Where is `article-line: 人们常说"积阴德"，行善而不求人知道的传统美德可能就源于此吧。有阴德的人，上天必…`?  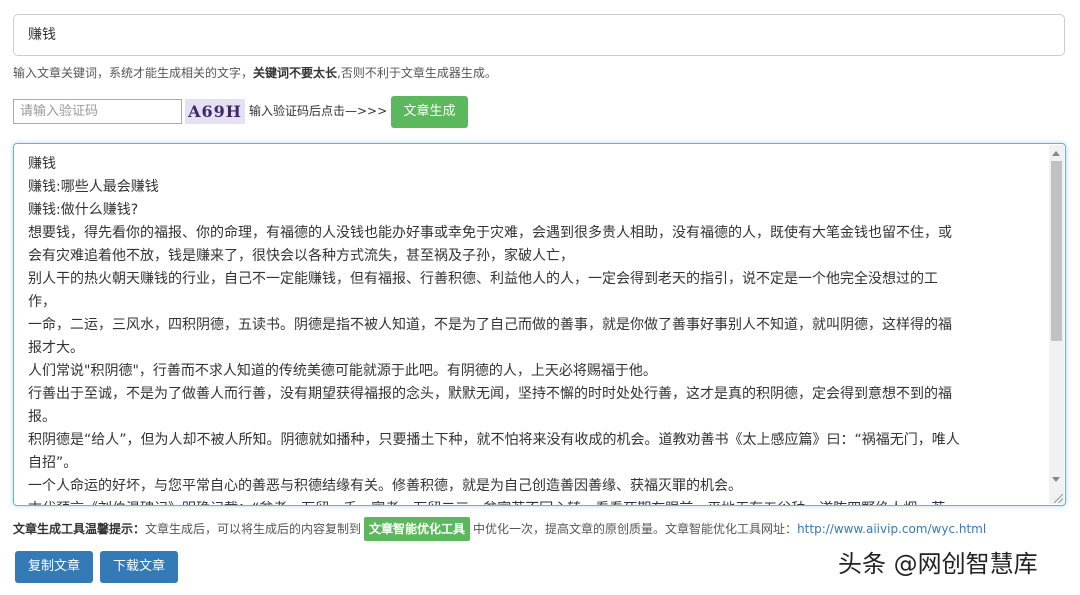 article-line: 人们常说"积阴德"，行善而不求人知道的传统美德可能就源于此吧。有阴德的人，上天必… is located at coordinates (342, 371).